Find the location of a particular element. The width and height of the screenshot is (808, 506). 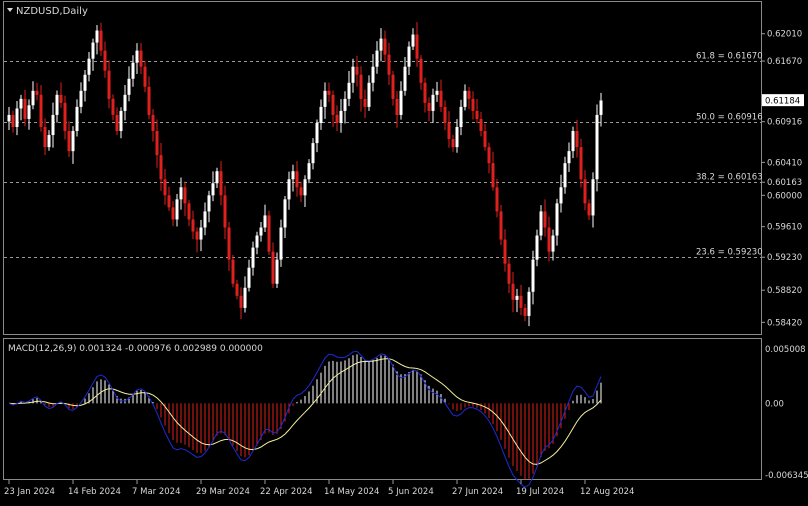

fib-label: 50.0 = 0.60916 is located at coordinates (729, 118).